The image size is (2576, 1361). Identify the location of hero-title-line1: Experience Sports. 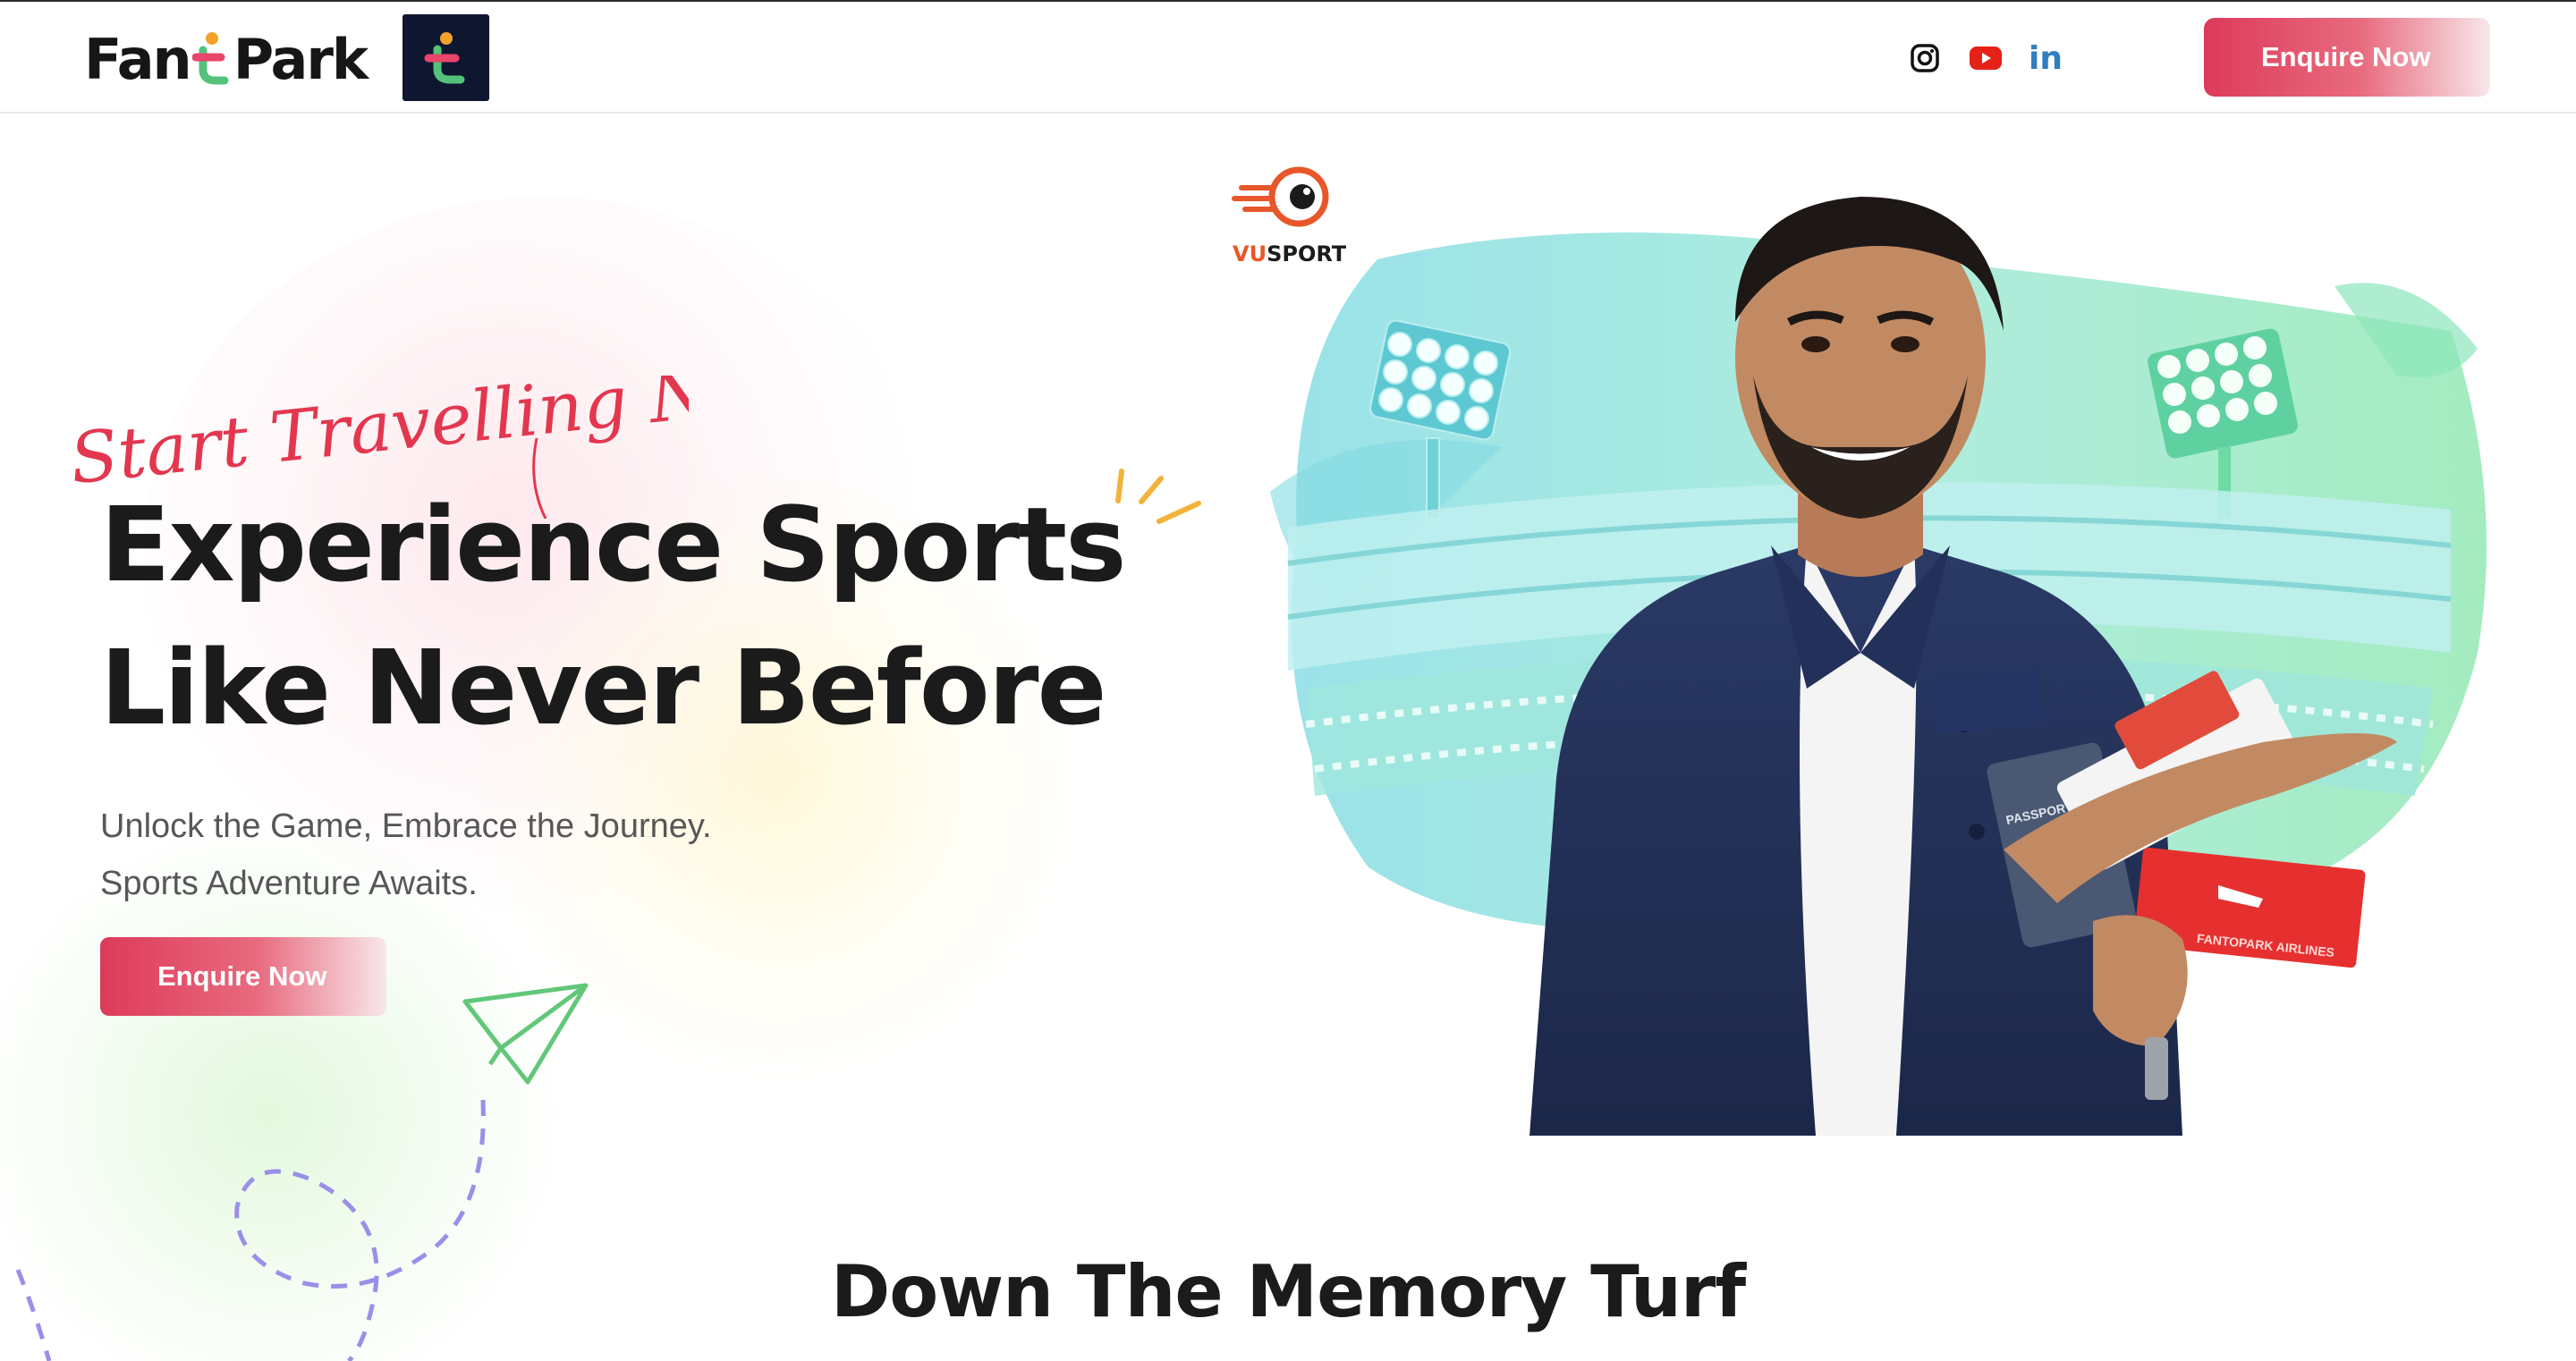
(613, 545).